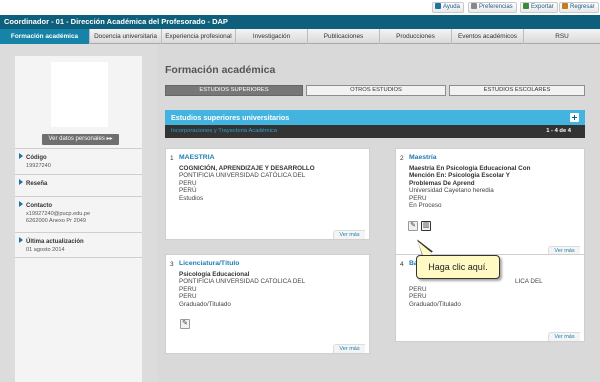 The image size is (600, 382). Describe the element at coordinates (36, 158) in the screenshot. I see `codigo-label: Código` at that location.